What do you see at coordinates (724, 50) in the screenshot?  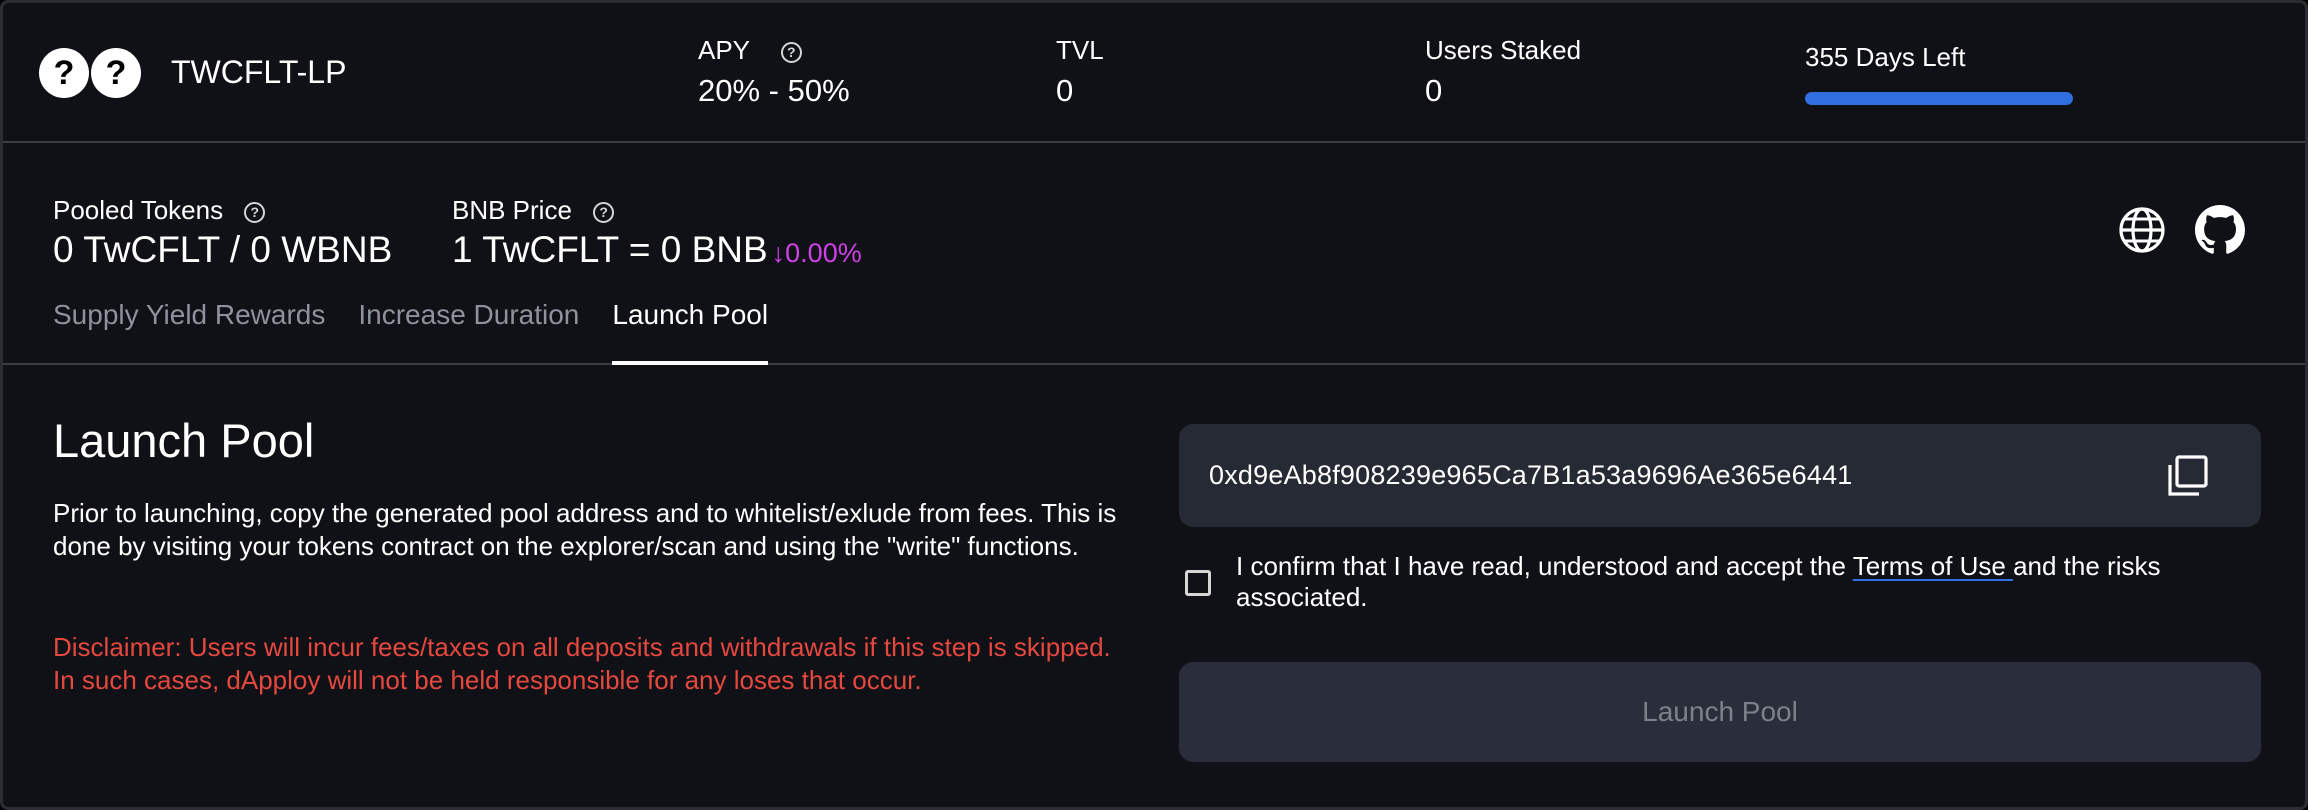 I see `apy-label: APY` at bounding box center [724, 50].